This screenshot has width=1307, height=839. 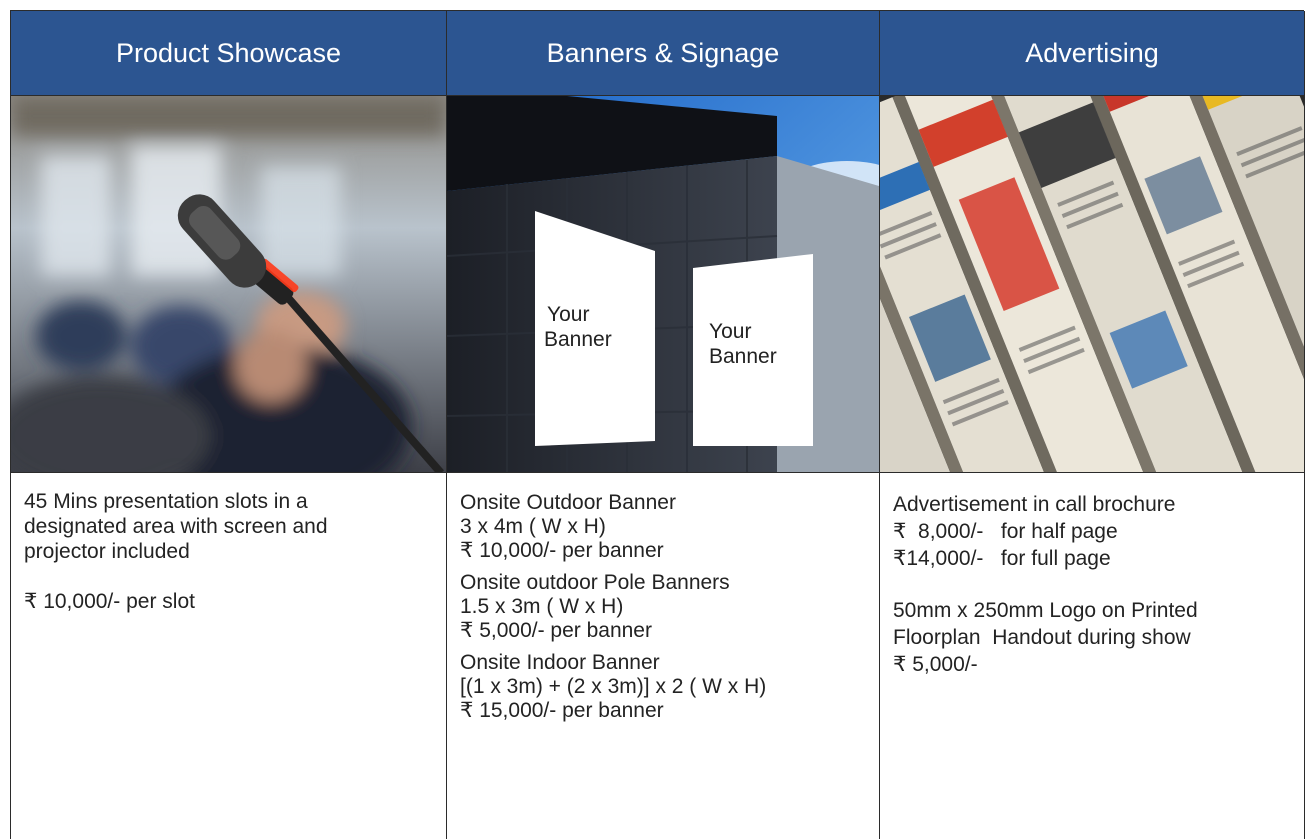 What do you see at coordinates (935, 664) in the screenshot?
I see `logo-price: ₹ 5,000/-` at bounding box center [935, 664].